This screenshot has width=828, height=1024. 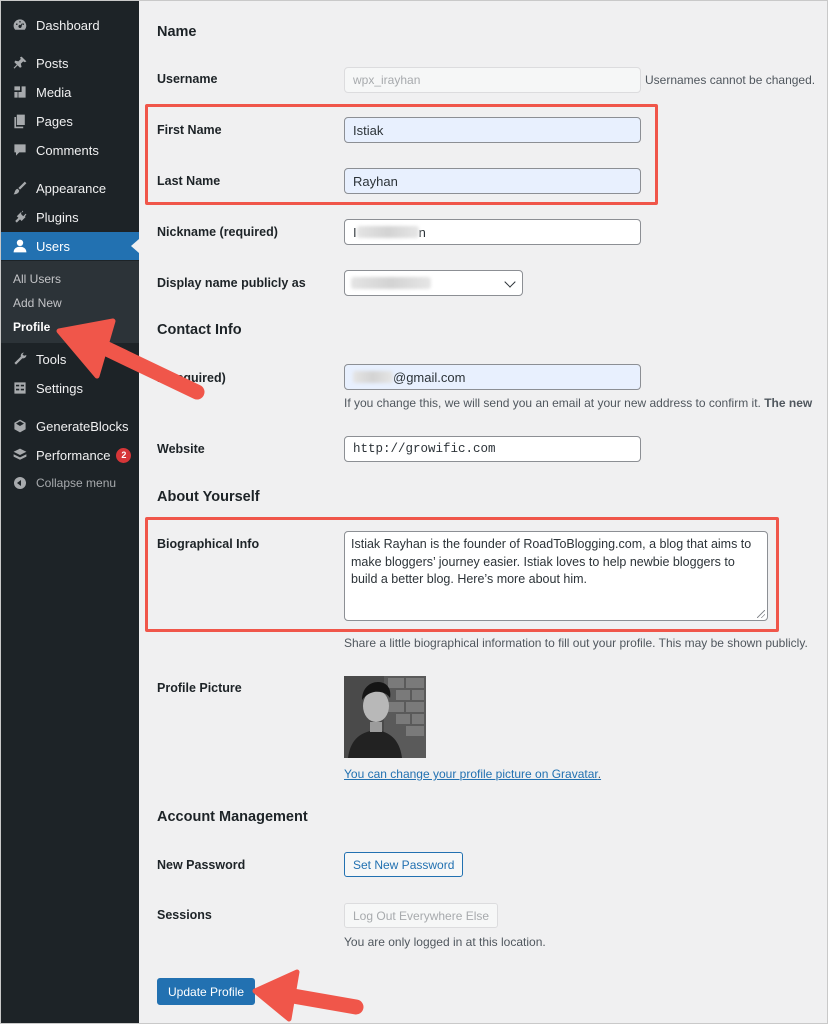 What do you see at coordinates (191, 378) in the screenshot?
I see `email-label: il (required)` at bounding box center [191, 378].